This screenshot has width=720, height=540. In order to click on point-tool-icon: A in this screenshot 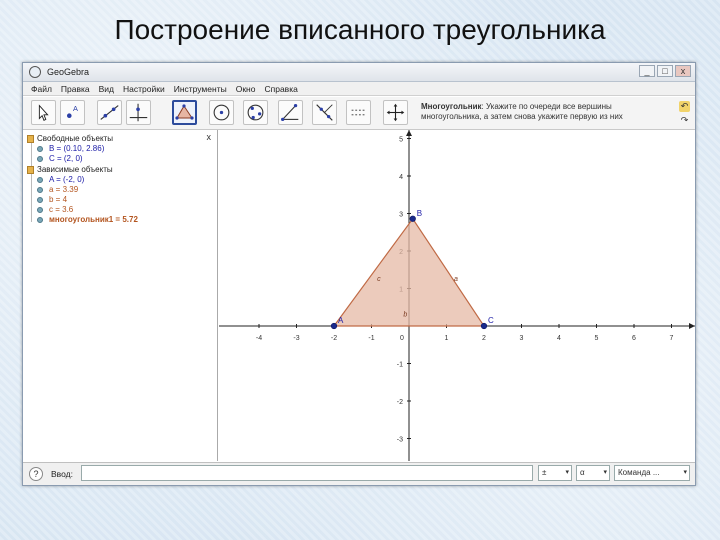, I will do `click(72, 111)`.